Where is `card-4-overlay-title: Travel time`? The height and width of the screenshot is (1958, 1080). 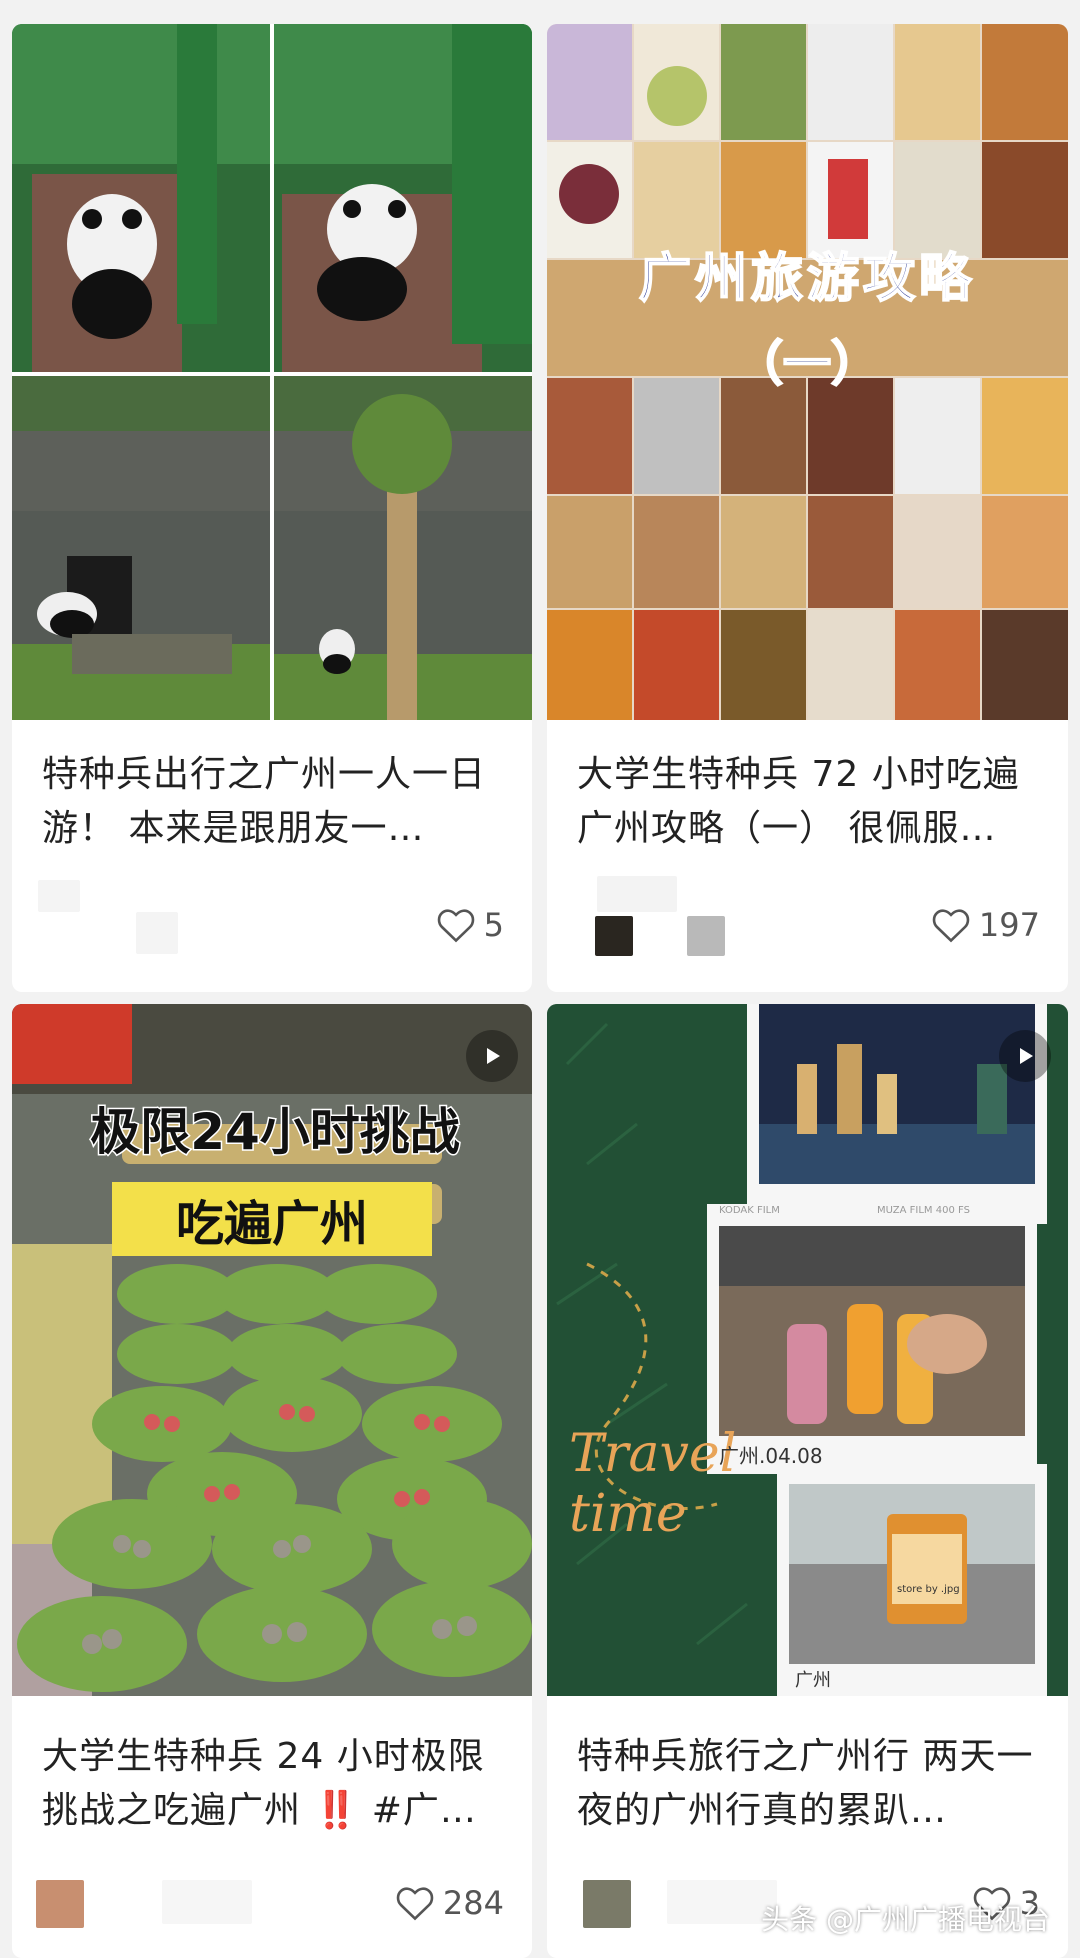
card-4-overlay-title: Travel time is located at coordinates (653, 1484).